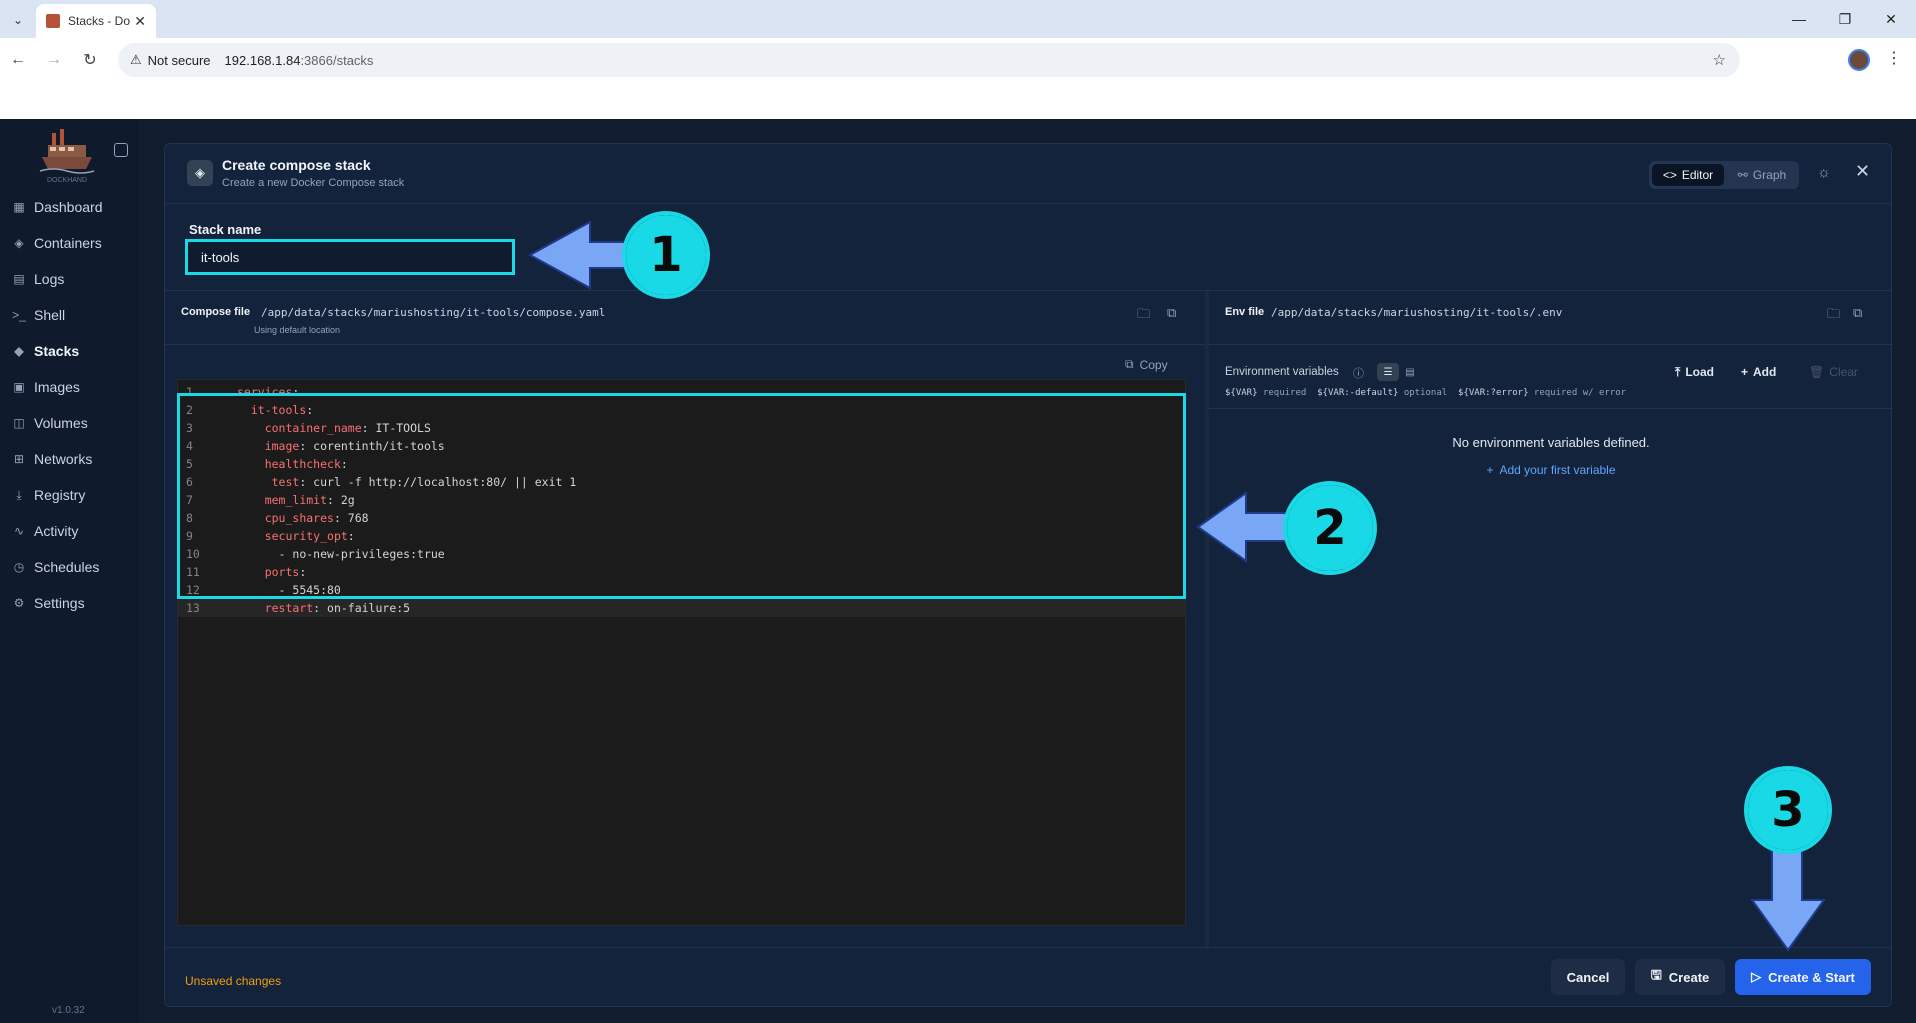  Describe the element at coordinates (1799, 19) in the screenshot. I see `minimize-icon: —` at that location.